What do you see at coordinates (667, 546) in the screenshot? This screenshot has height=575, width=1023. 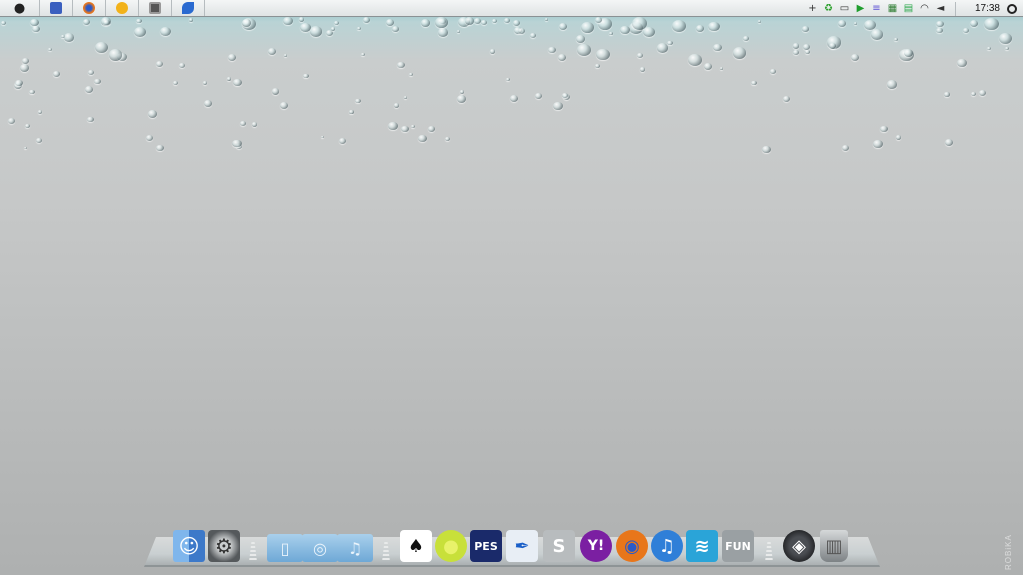 I see `itunes-icon: ♫` at bounding box center [667, 546].